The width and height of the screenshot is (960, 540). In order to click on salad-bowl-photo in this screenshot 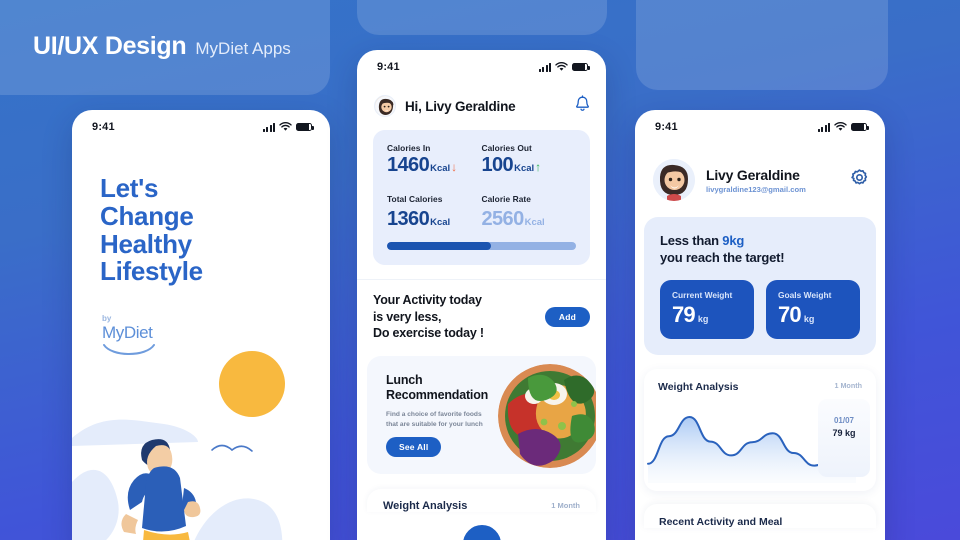, I will do `click(547, 415)`.